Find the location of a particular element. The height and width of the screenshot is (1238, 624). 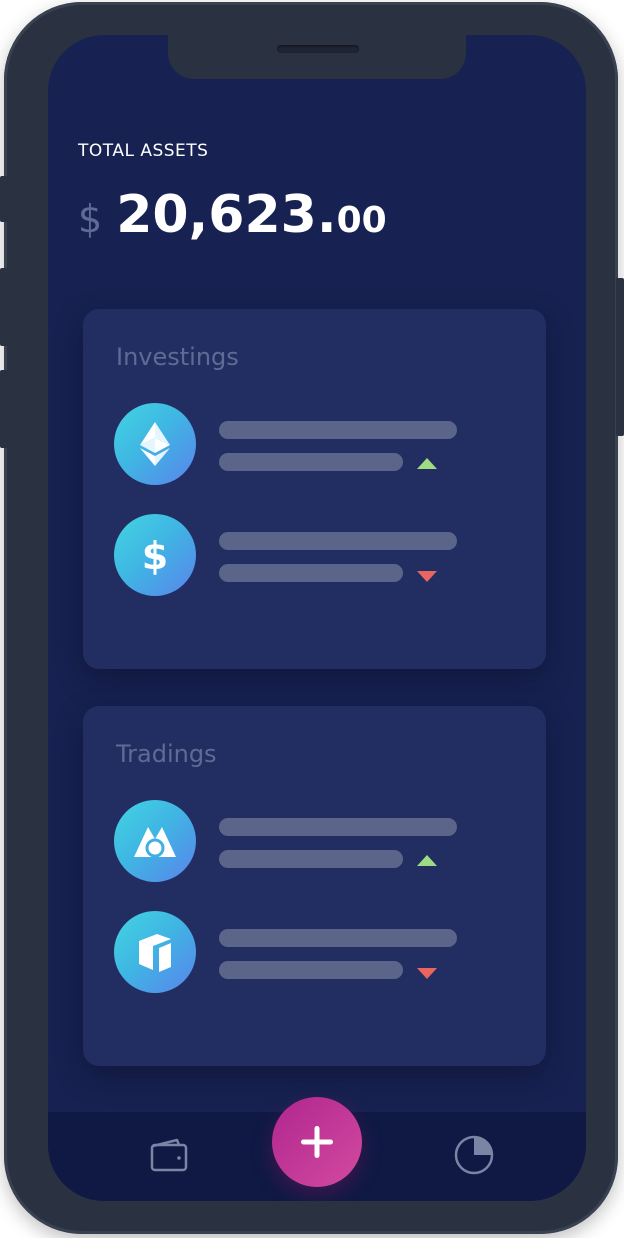

wallet-icon is located at coordinates (169, 1156).